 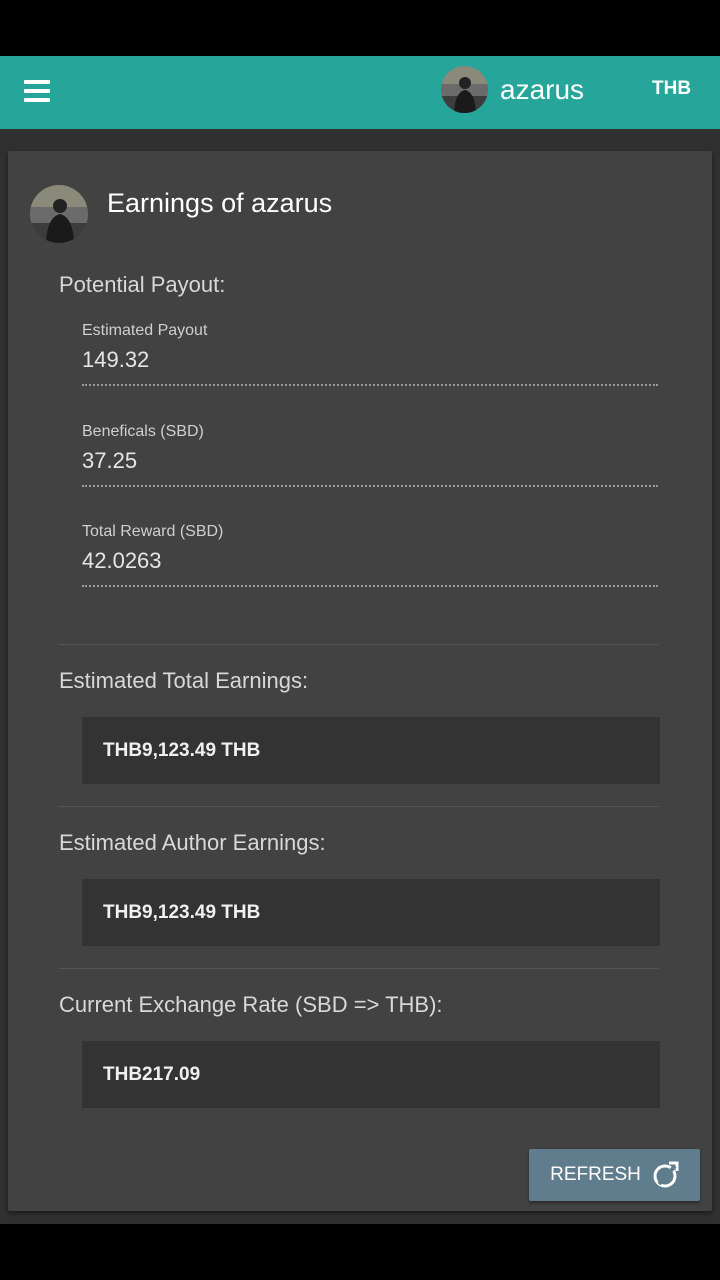 I want to click on top-app-bar: azarus THB, so click(x=360, y=92).